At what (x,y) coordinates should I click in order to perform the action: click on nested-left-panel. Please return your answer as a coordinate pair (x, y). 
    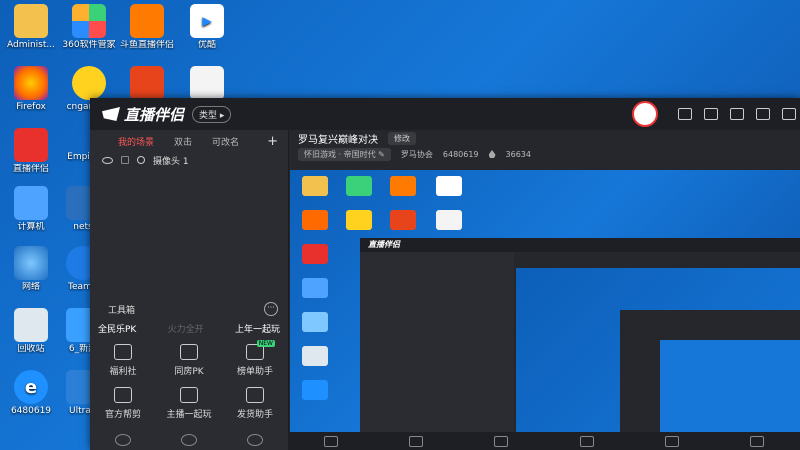
    Looking at the image, I should click on (437, 342).